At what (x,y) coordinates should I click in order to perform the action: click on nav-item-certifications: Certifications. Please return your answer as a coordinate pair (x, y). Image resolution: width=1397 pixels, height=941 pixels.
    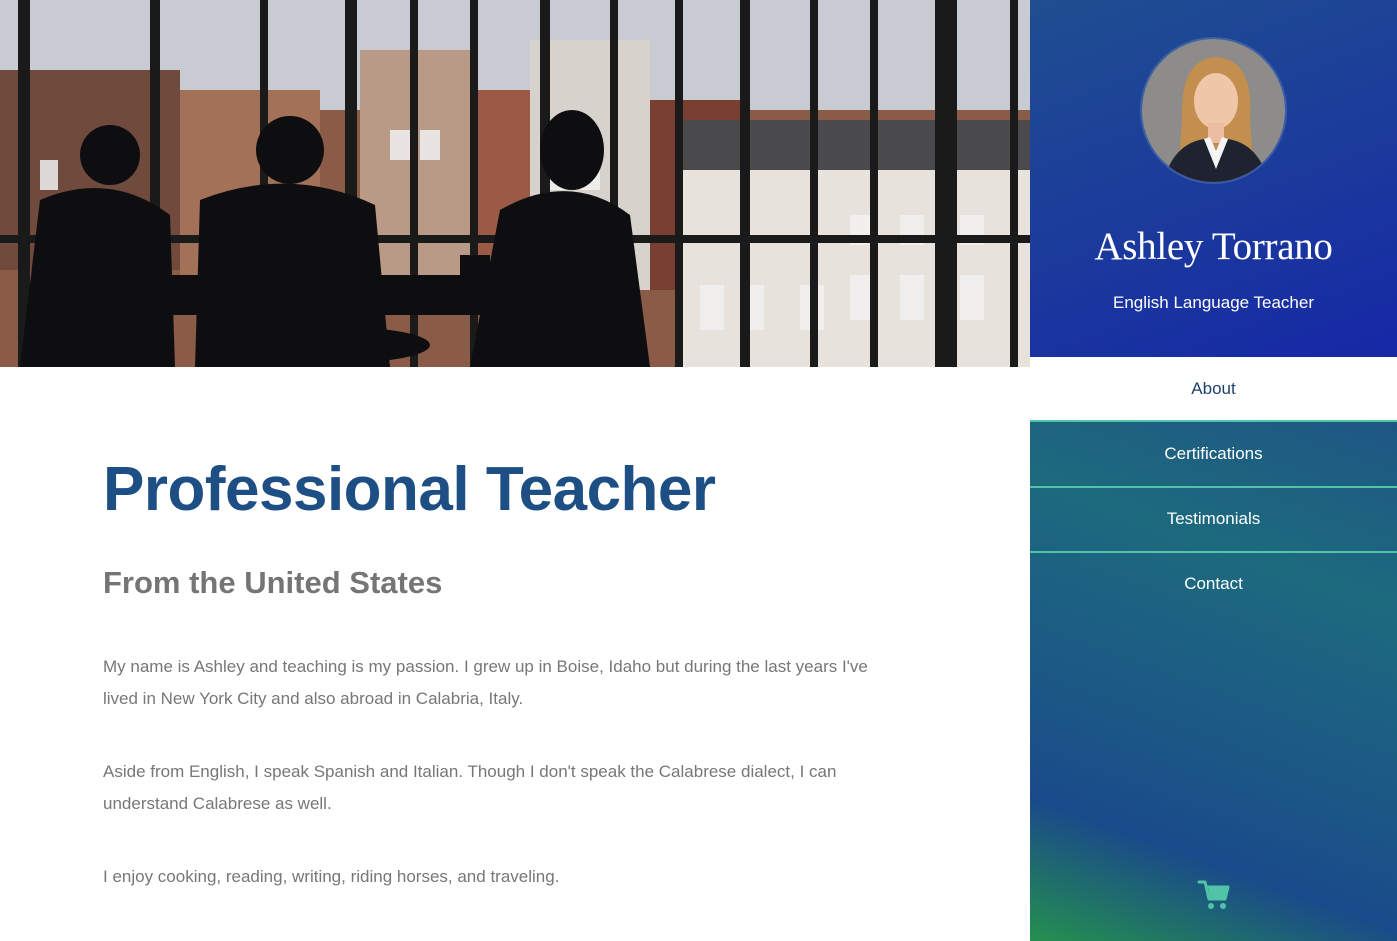
    Looking at the image, I should click on (1213, 454).